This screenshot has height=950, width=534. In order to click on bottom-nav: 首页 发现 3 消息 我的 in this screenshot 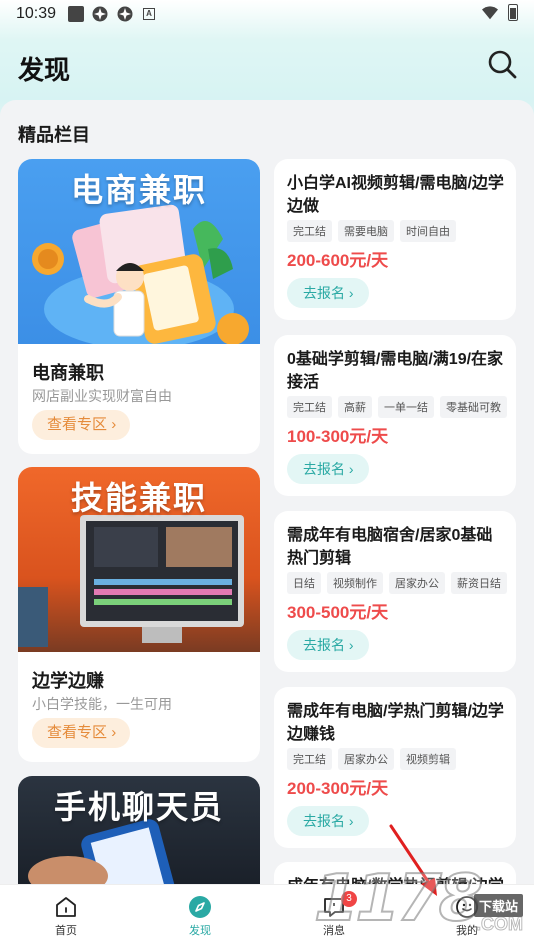, I will do `click(267, 917)`.